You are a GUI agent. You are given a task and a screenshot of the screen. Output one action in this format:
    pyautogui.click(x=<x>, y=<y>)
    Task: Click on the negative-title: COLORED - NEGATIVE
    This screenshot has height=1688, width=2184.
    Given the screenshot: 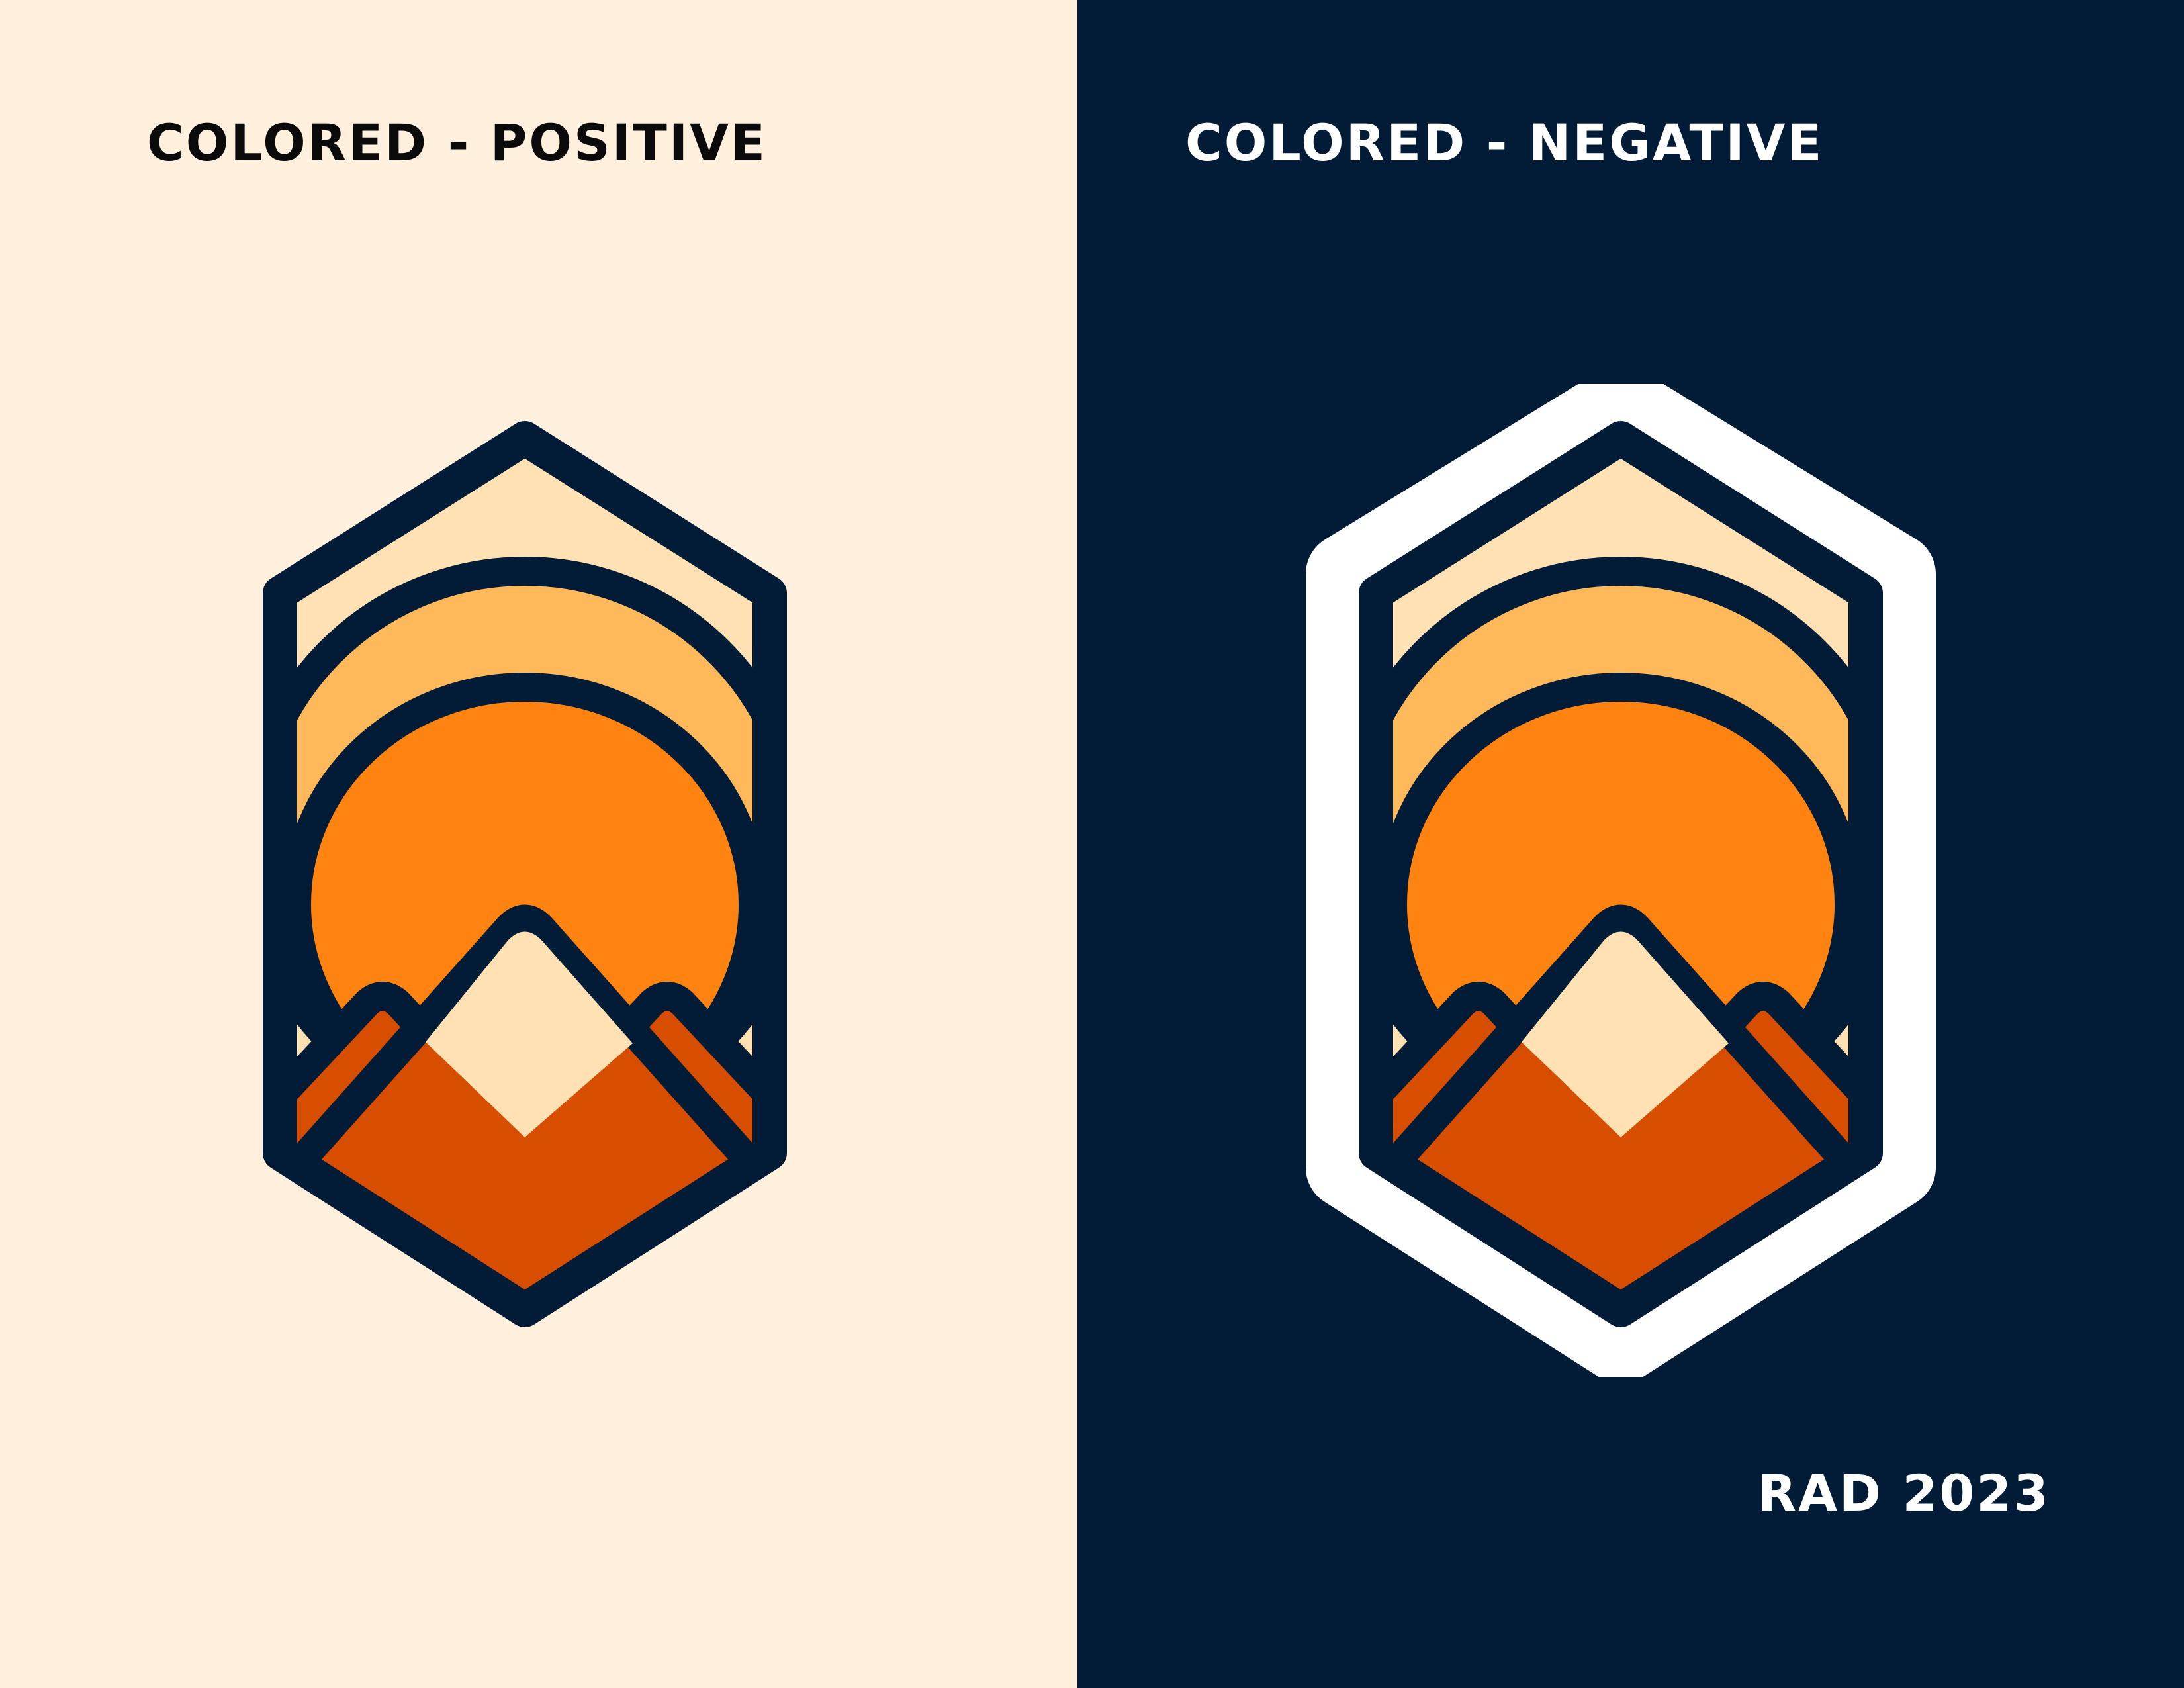 What is the action you would take?
    pyautogui.click(x=1504, y=142)
    